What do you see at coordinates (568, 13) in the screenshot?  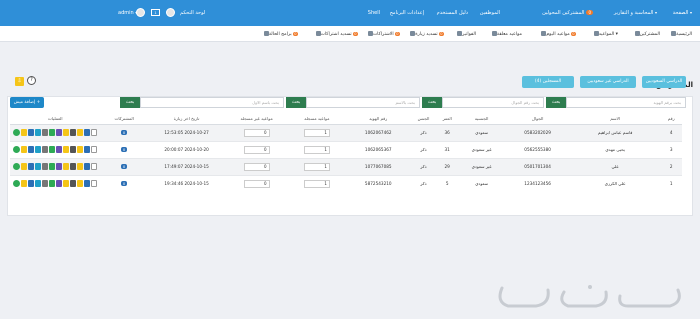 I see `nav-sales-agents: المشتركين المحولين 0` at bounding box center [568, 13].